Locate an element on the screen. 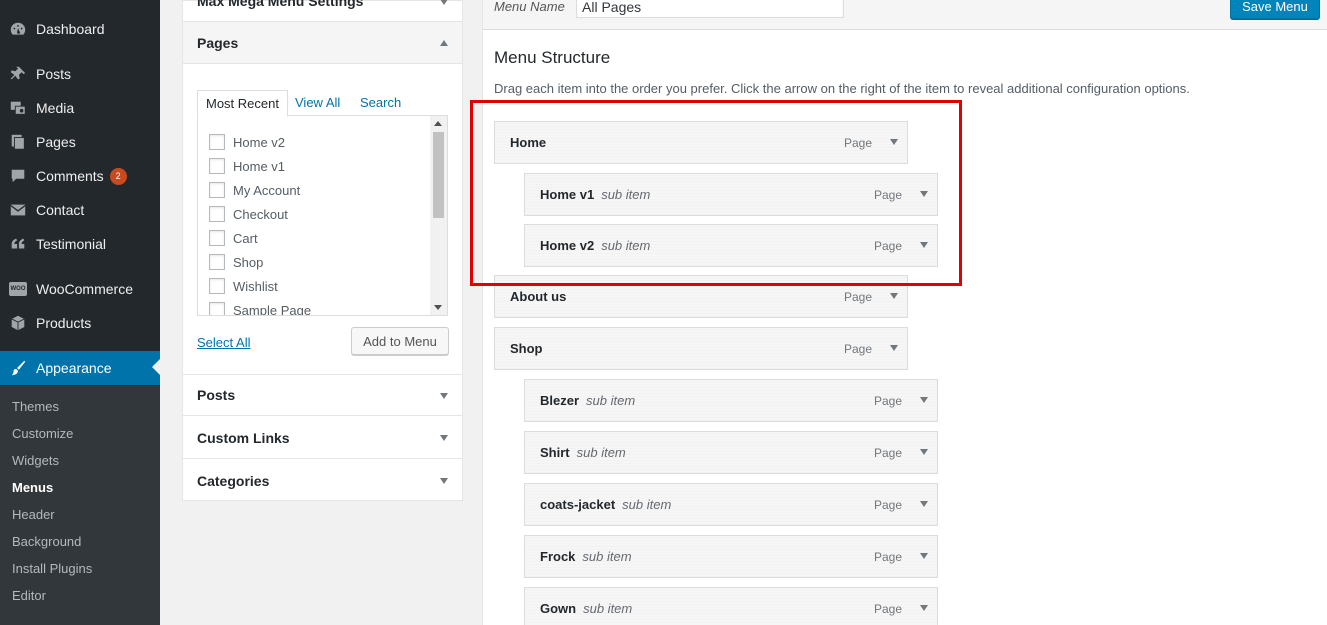 Image resolution: width=1327 pixels, height=625 pixels. submenu-widgets: Widgets is located at coordinates (35, 460).